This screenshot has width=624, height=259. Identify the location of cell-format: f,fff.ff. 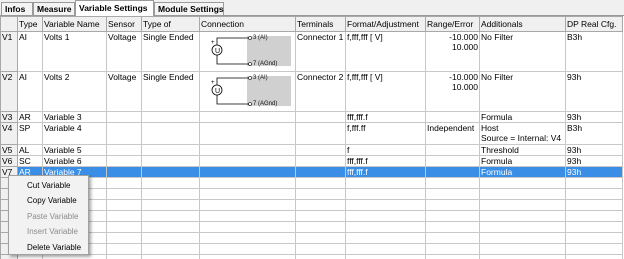
(385, 133).